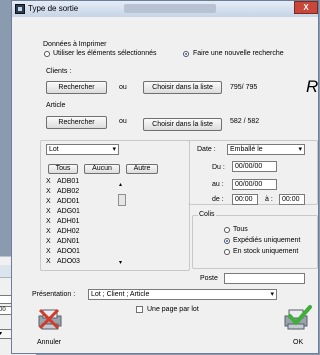  I want to click on lot-all-button: Tous, so click(63, 169).